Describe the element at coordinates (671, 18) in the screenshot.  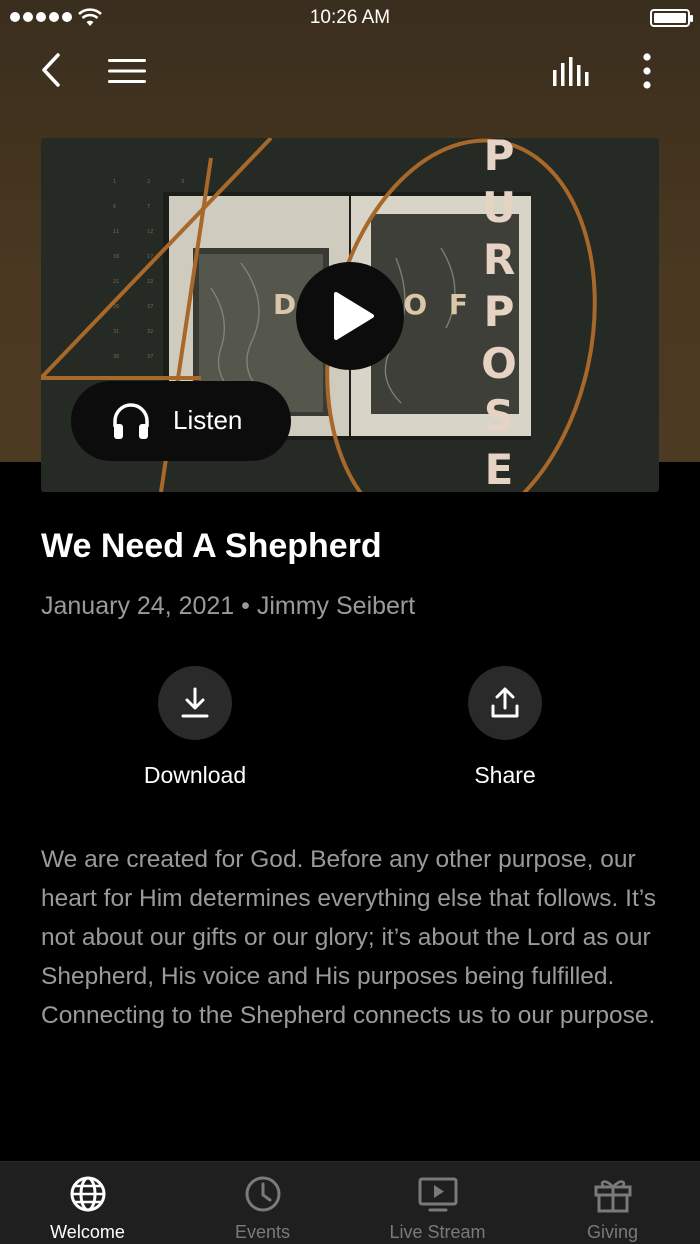
I see `battery-icon` at that location.